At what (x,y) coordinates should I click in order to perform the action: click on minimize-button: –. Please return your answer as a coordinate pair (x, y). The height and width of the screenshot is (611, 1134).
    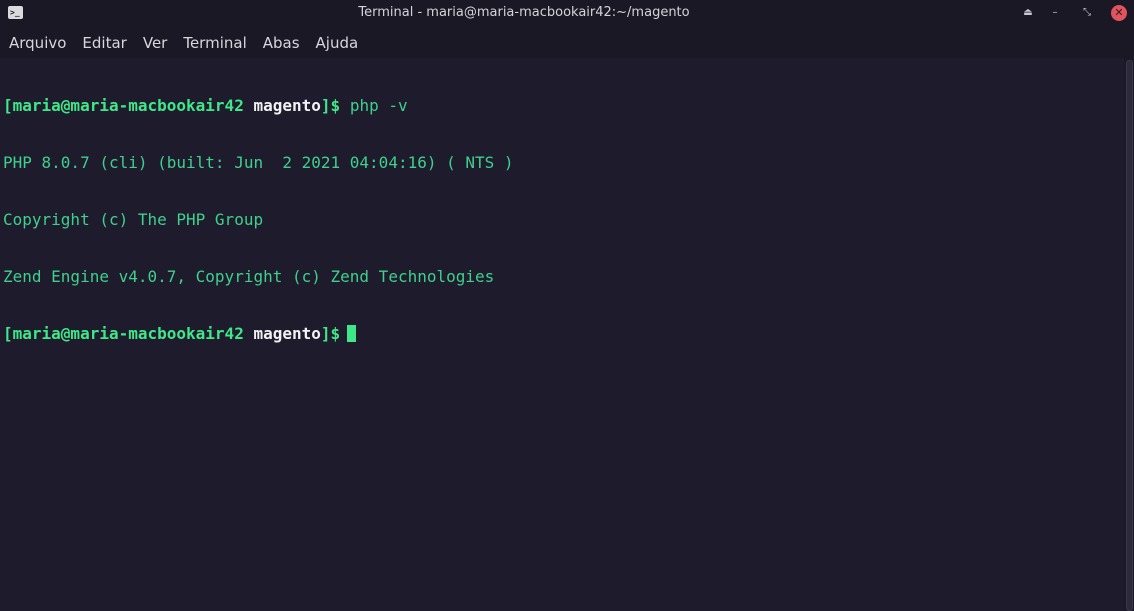
    Looking at the image, I should click on (1055, 13).